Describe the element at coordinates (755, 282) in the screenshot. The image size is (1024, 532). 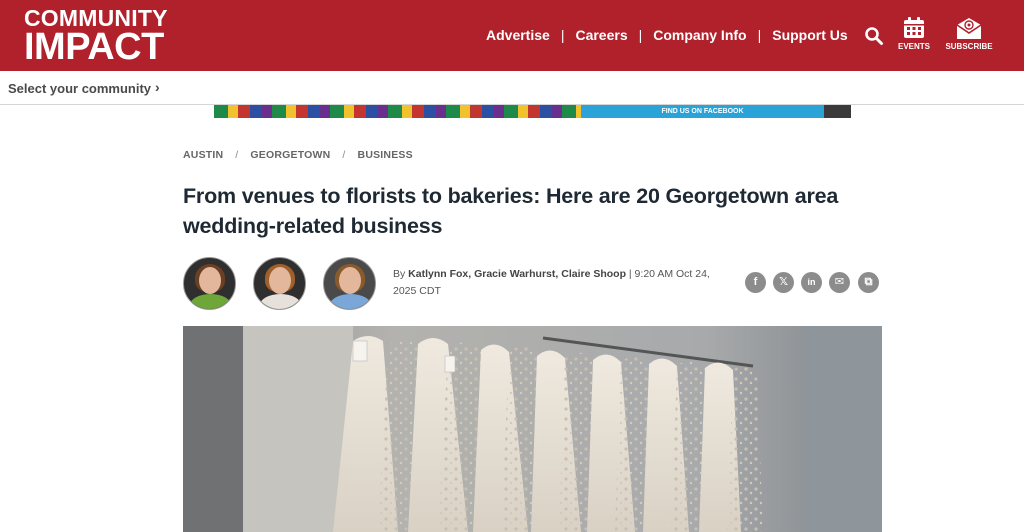
I see `facebook-icon: f` at that location.